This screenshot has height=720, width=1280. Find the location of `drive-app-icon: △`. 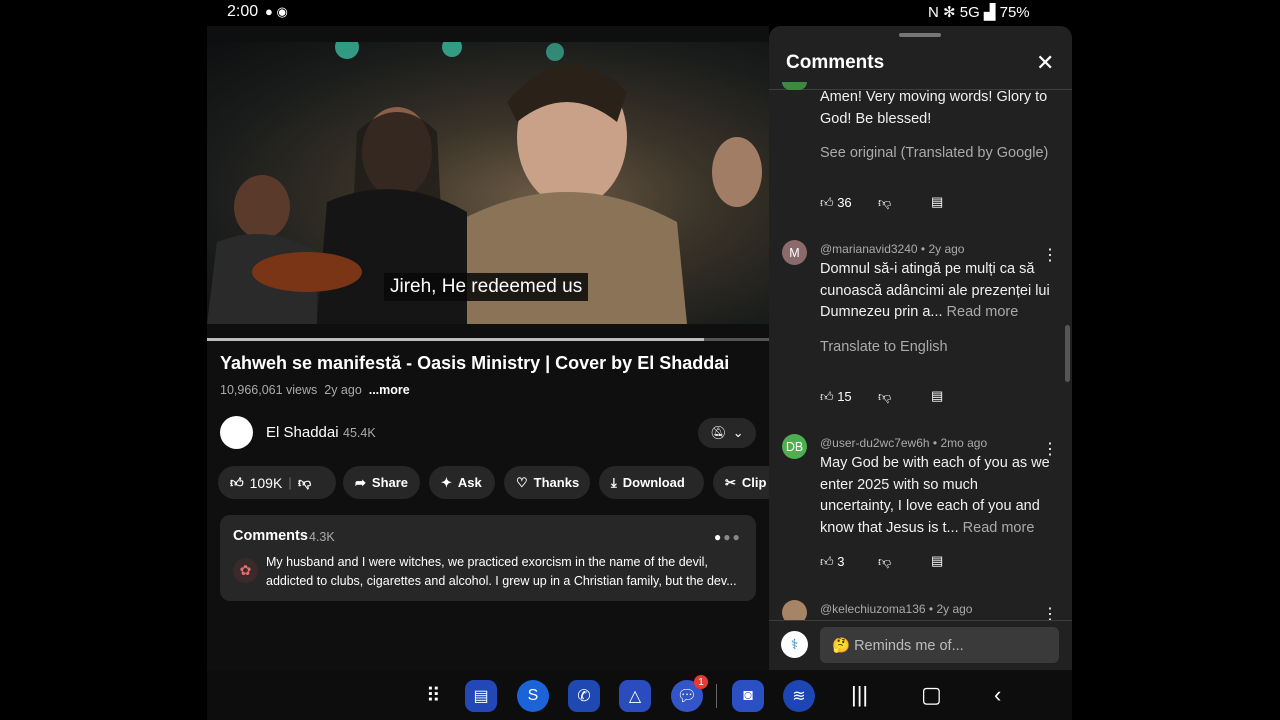

drive-app-icon: △ is located at coordinates (635, 696).